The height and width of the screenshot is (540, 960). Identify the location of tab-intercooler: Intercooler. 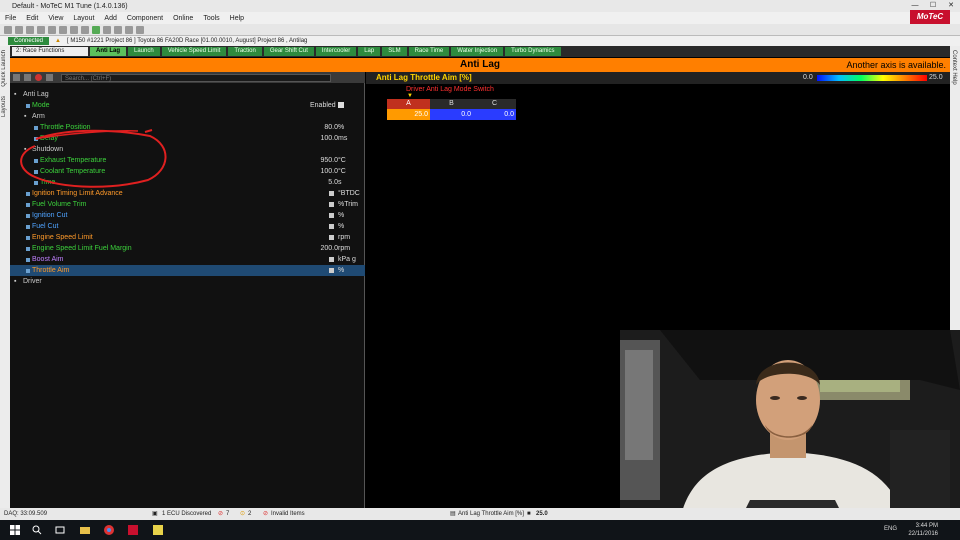
(336, 51).